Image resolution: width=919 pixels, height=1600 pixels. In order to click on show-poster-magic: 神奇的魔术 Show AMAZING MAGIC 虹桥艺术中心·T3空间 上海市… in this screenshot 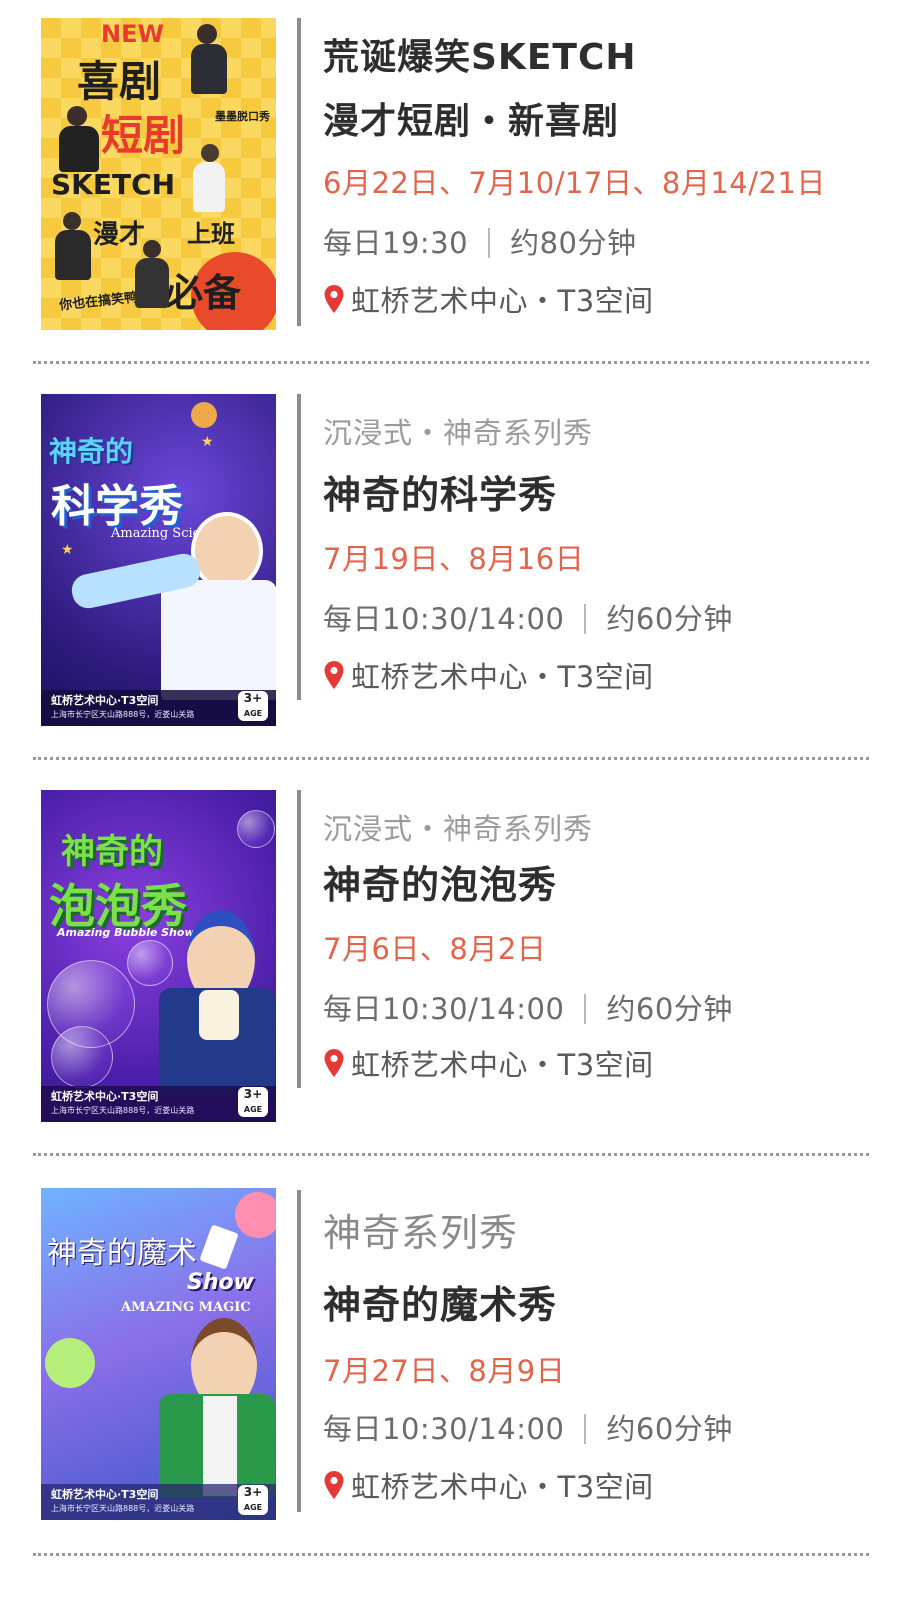, I will do `click(158, 1354)`.